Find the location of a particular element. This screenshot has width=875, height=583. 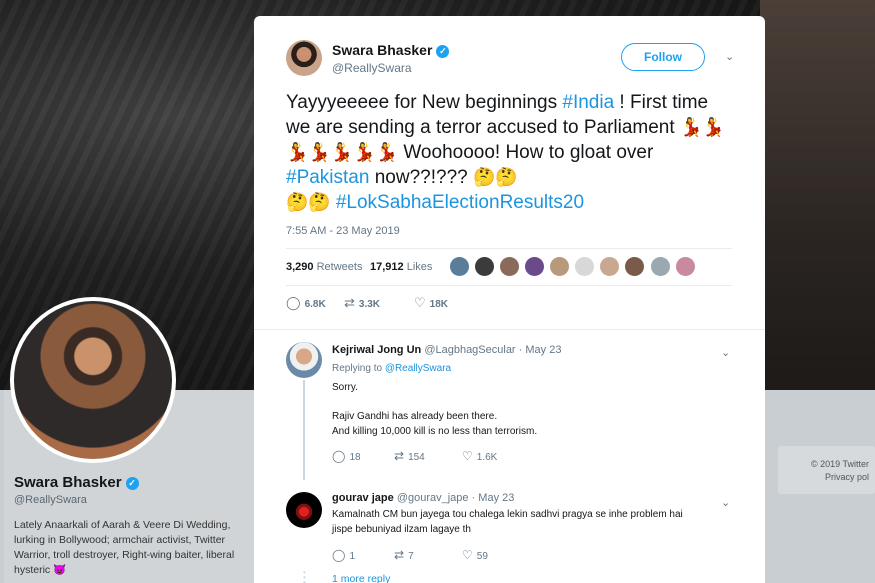

like-action: ♡ 1.6K is located at coordinates (479, 456).